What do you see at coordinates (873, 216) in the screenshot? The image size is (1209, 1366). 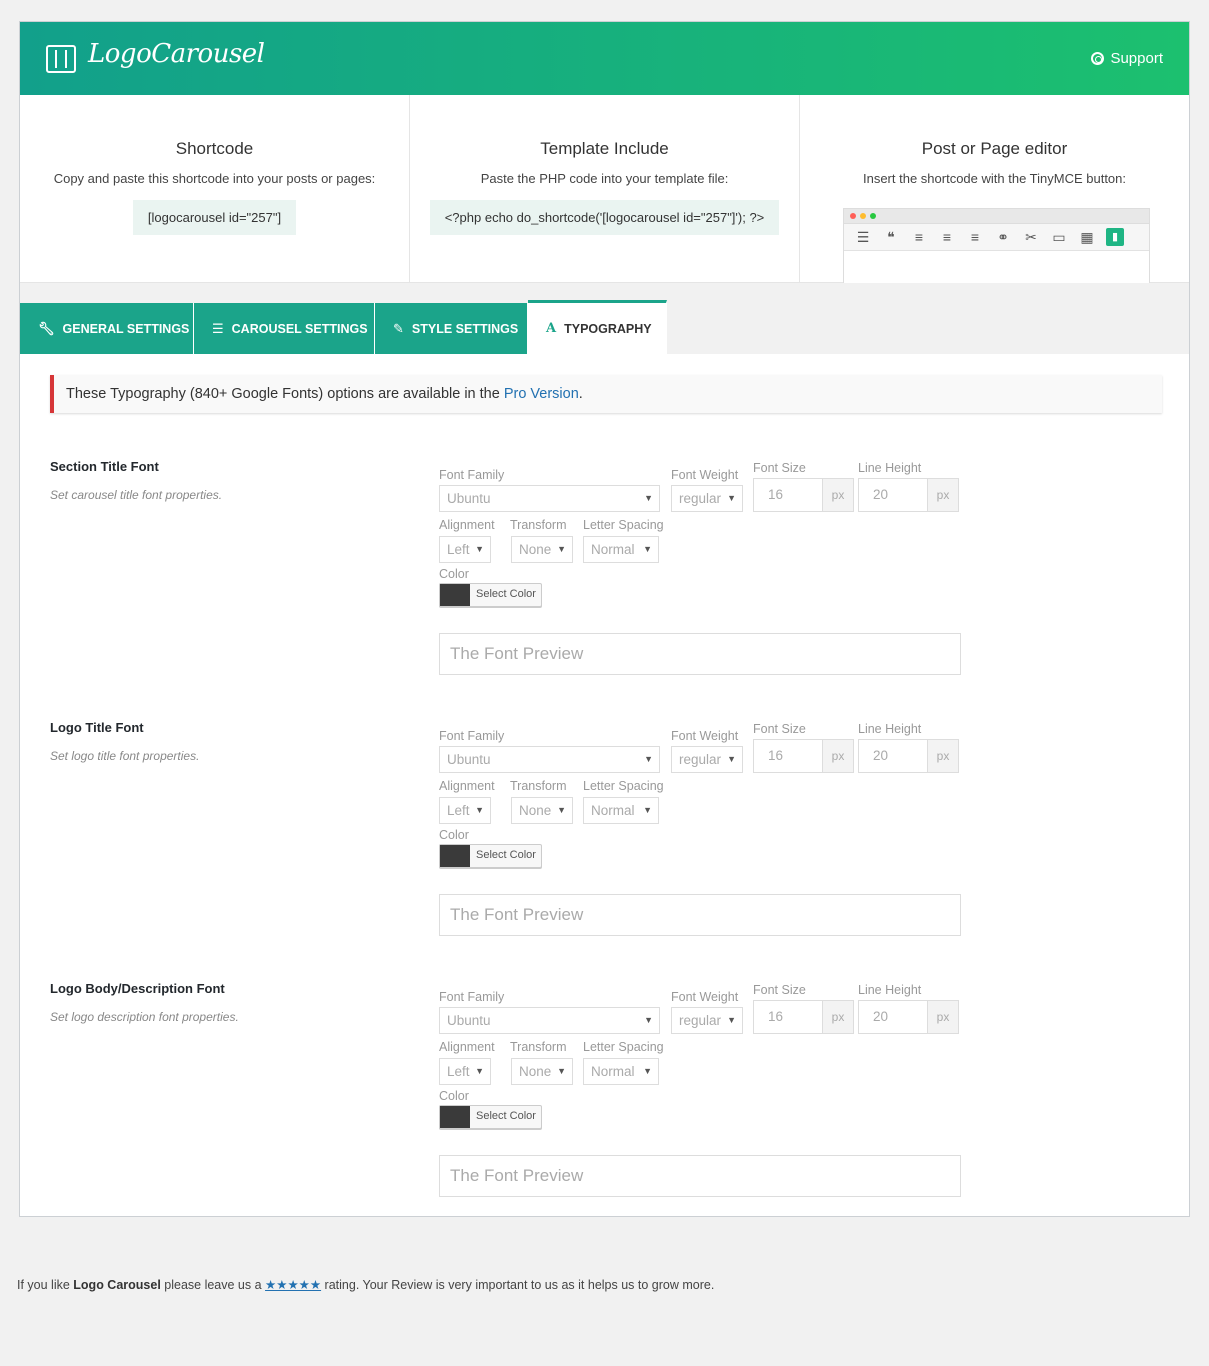 I see `window-max-dot` at bounding box center [873, 216].